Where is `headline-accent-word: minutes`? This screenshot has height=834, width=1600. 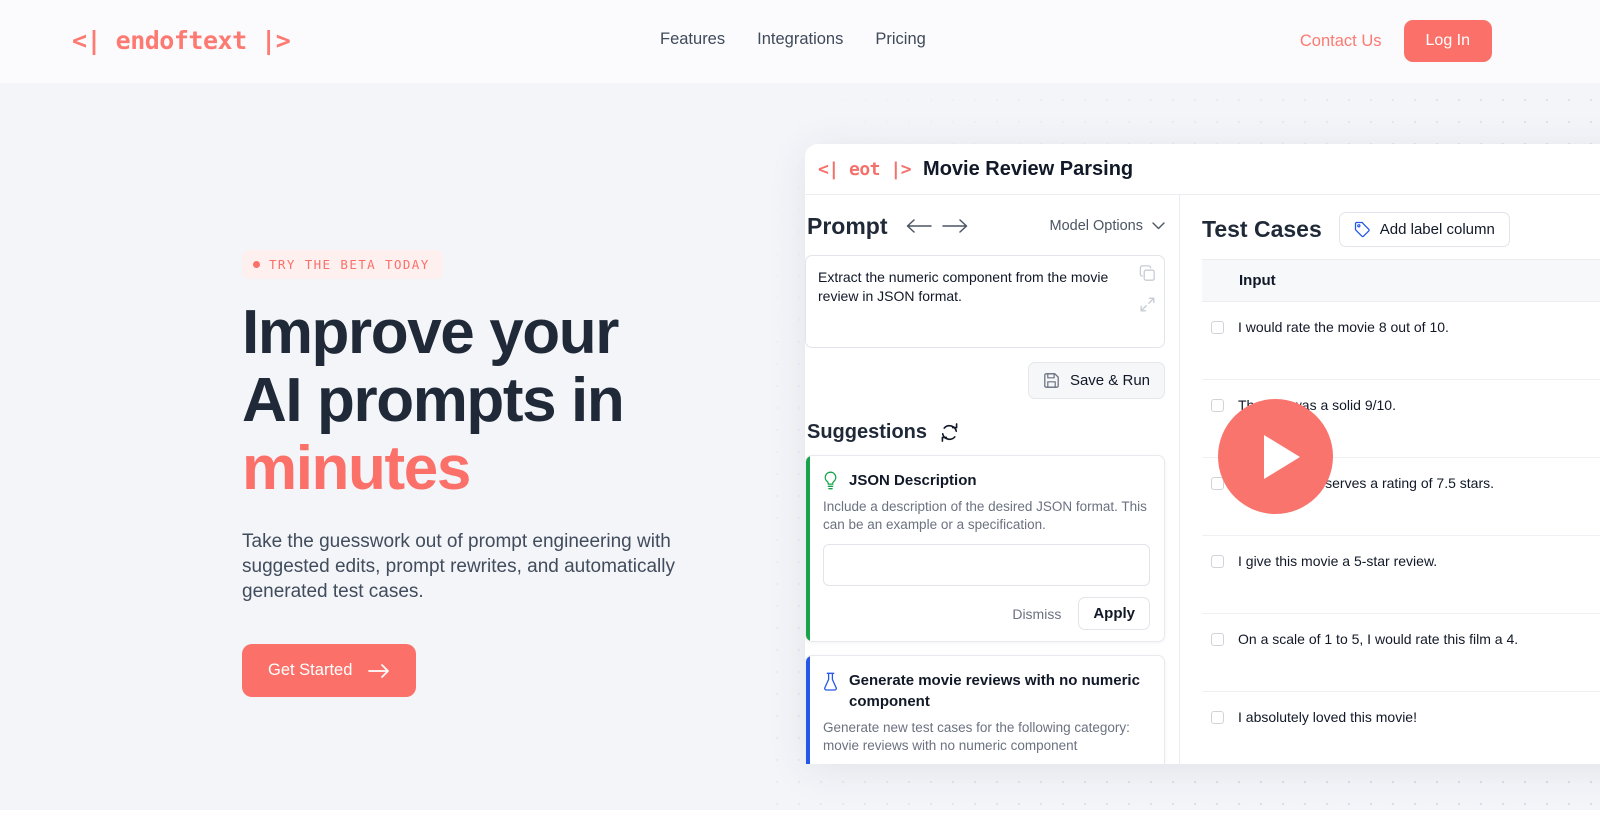 headline-accent-word: minutes is located at coordinates (356, 468).